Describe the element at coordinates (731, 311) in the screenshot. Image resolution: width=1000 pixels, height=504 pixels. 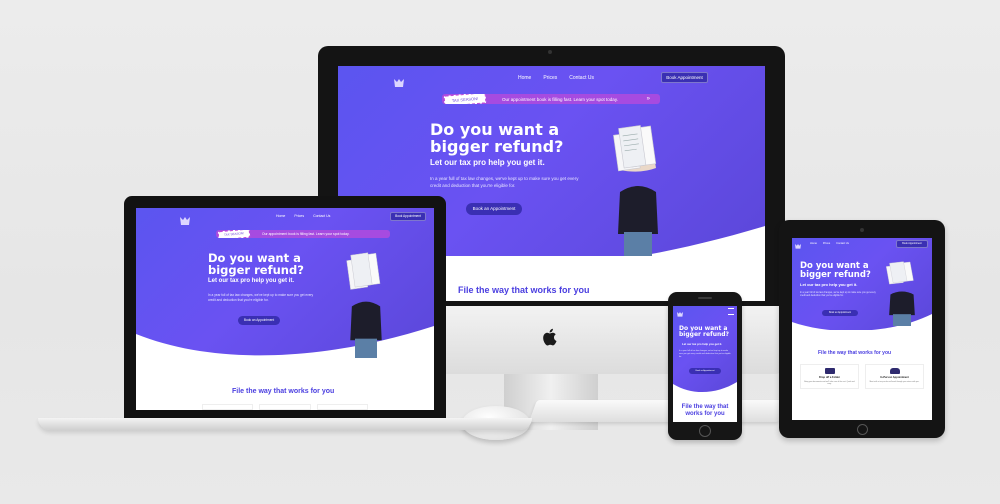
I see `menu-icon` at that location.